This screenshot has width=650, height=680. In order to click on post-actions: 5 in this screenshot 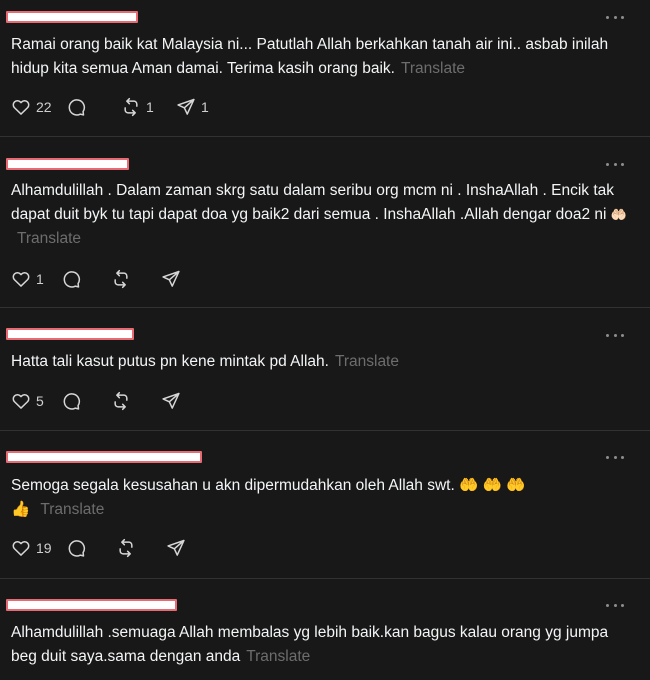, I will do `click(111, 401)`.